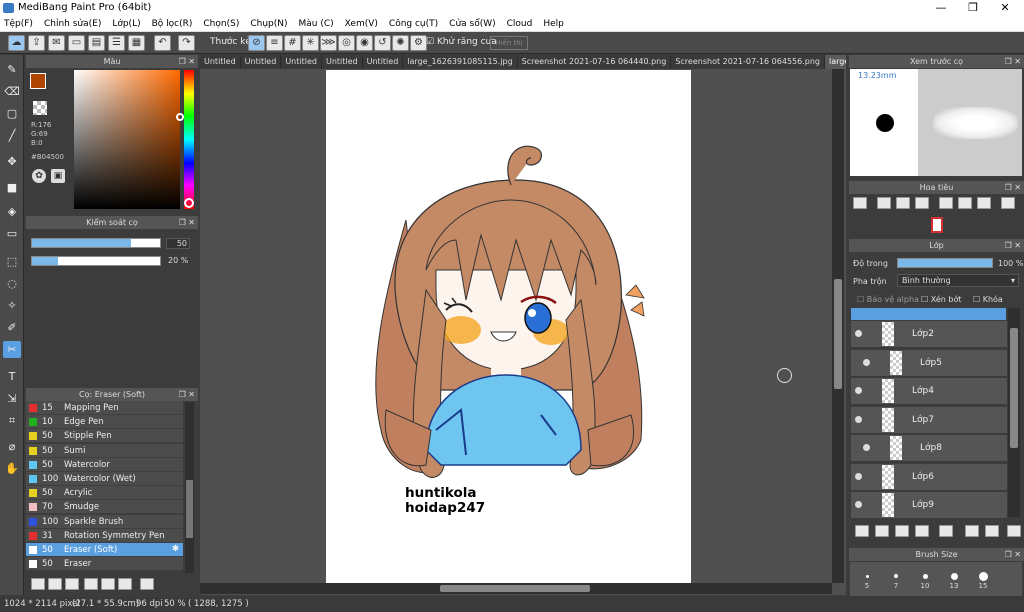  What do you see at coordinates (104, 464) in the screenshot?
I see `brush-item: 50 Watercolor` at bounding box center [104, 464].